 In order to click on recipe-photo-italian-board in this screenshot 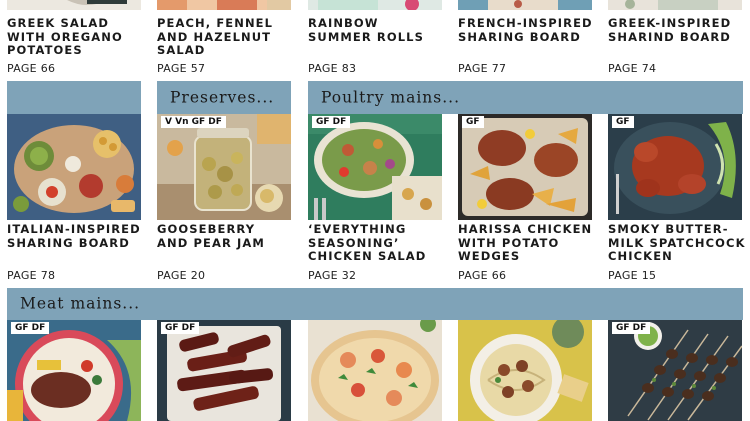, I will do `click(74, 167)`.